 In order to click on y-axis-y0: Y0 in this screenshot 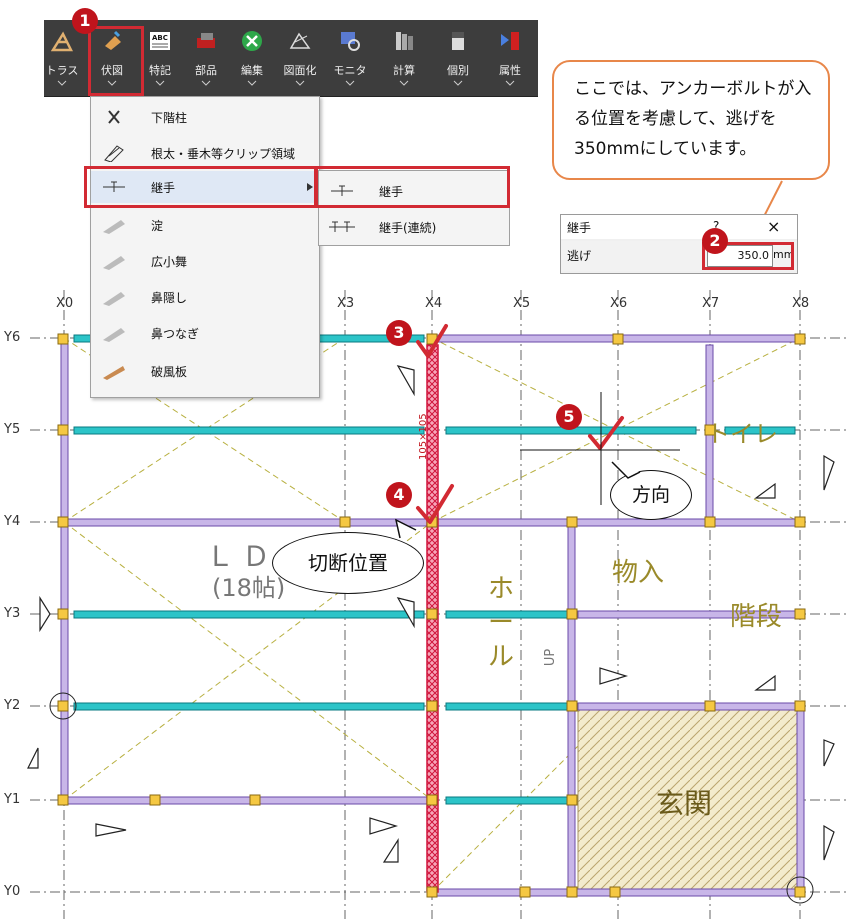, I will do `click(12, 891)`.